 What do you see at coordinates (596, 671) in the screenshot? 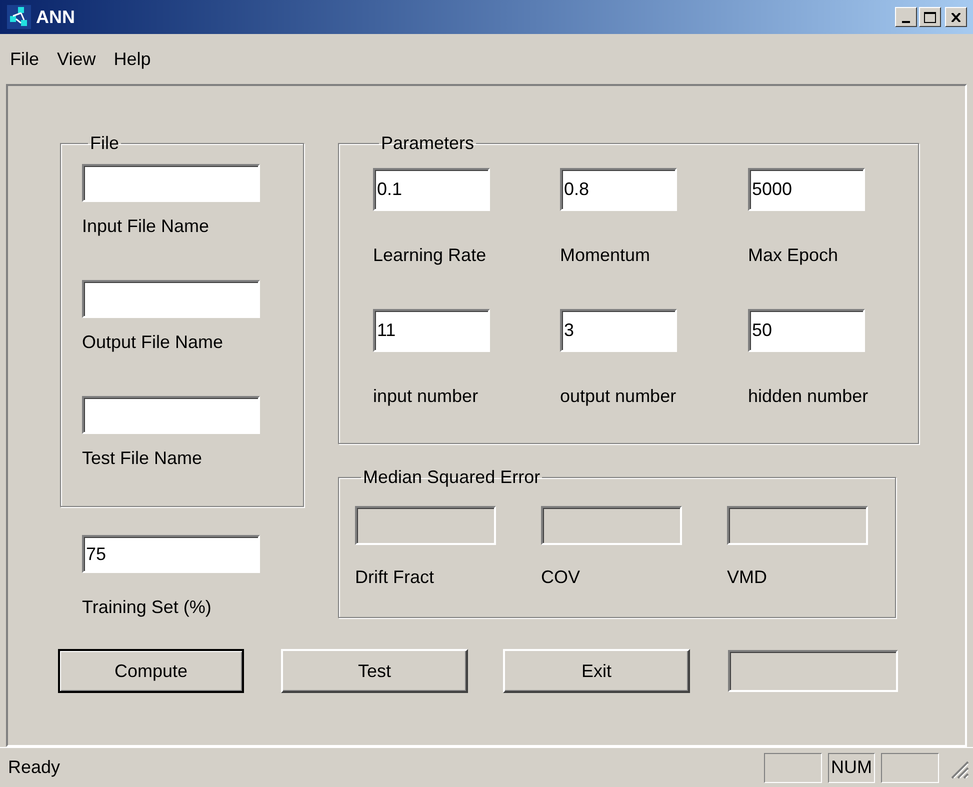
I see `action-button: Exit` at bounding box center [596, 671].